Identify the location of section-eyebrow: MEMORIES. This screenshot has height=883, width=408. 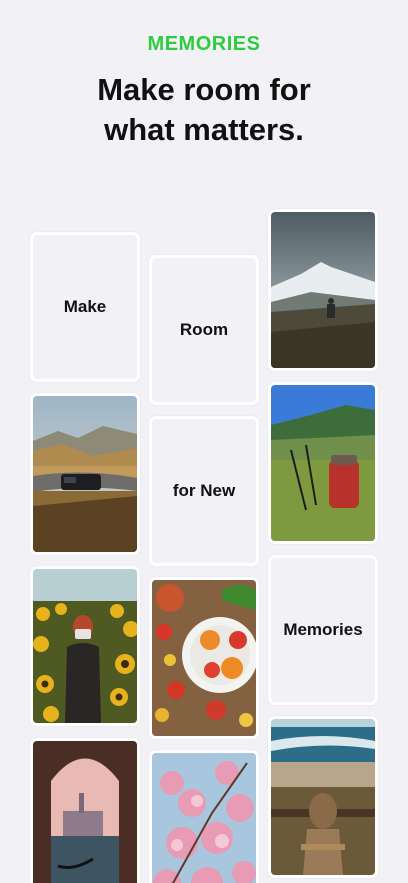
(204, 44).